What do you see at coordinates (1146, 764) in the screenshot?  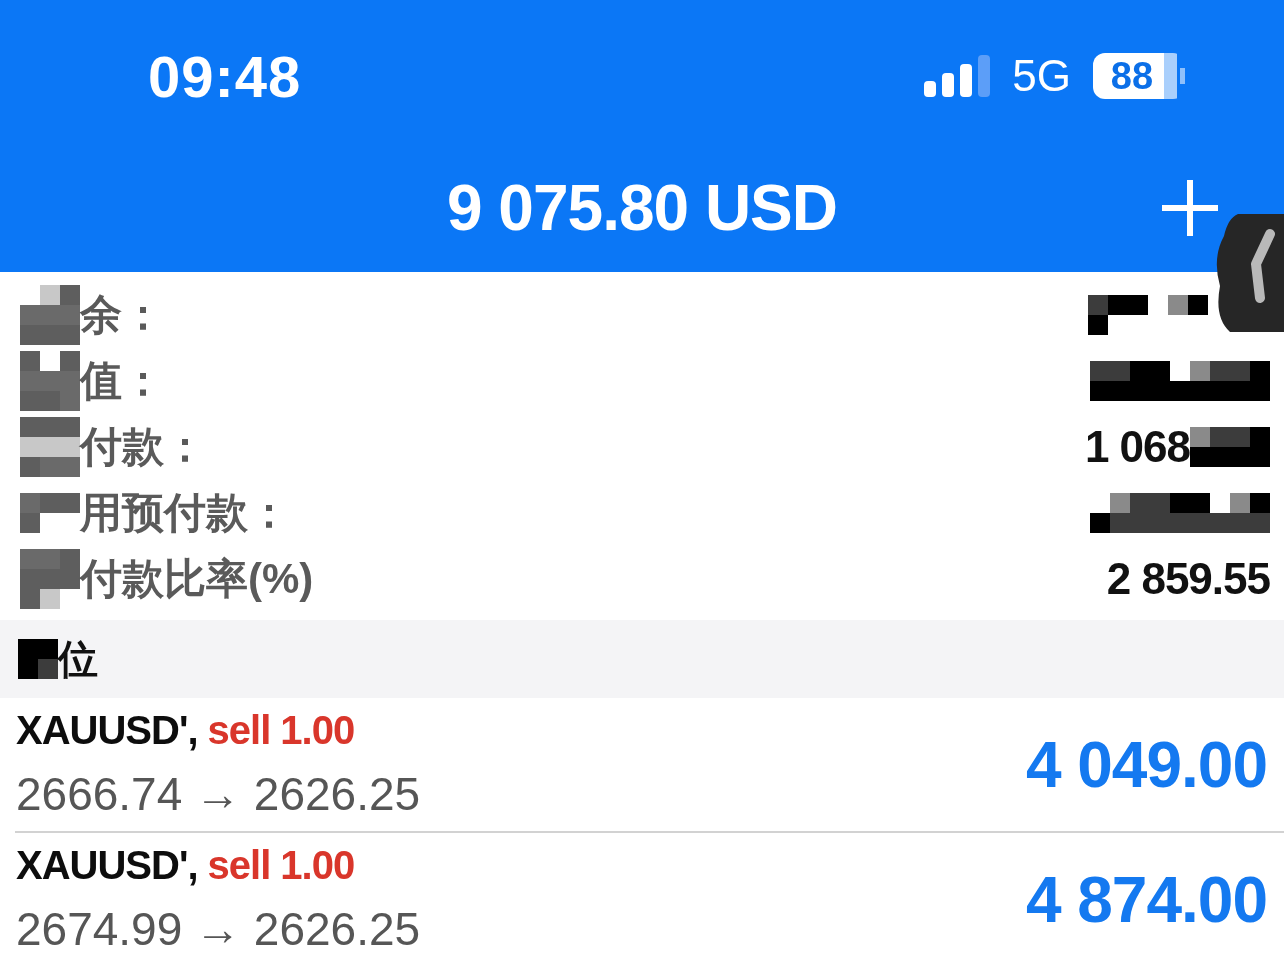 I see `position-profit: 4 049.00` at bounding box center [1146, 764].